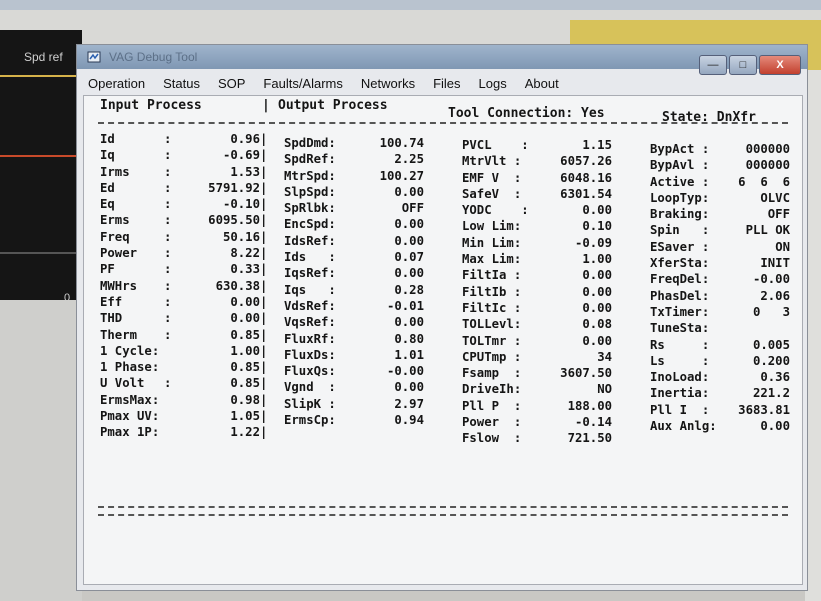 This screenshot has height=601, width=821. What do you see at coordinates (245, 432) in the screenshot?
I see `input-value: 1.22` at bounding box center [245, 432].